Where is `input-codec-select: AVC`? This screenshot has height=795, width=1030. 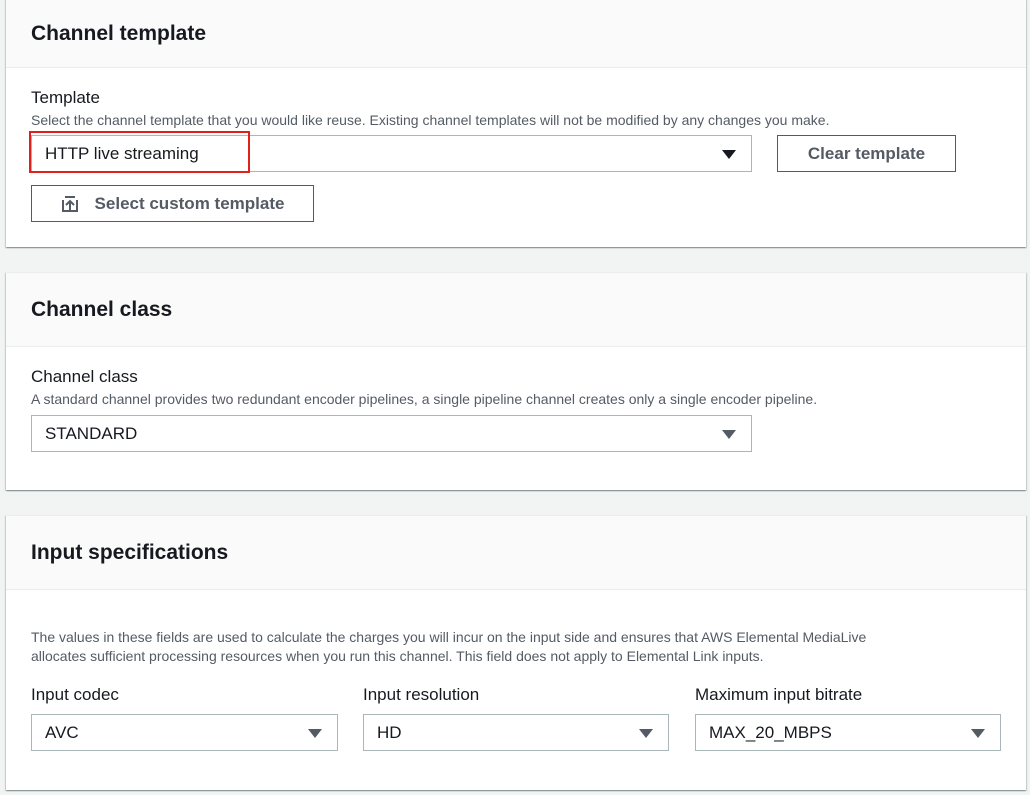 input-codec-select: AVC is located at coordinates (184, 732).